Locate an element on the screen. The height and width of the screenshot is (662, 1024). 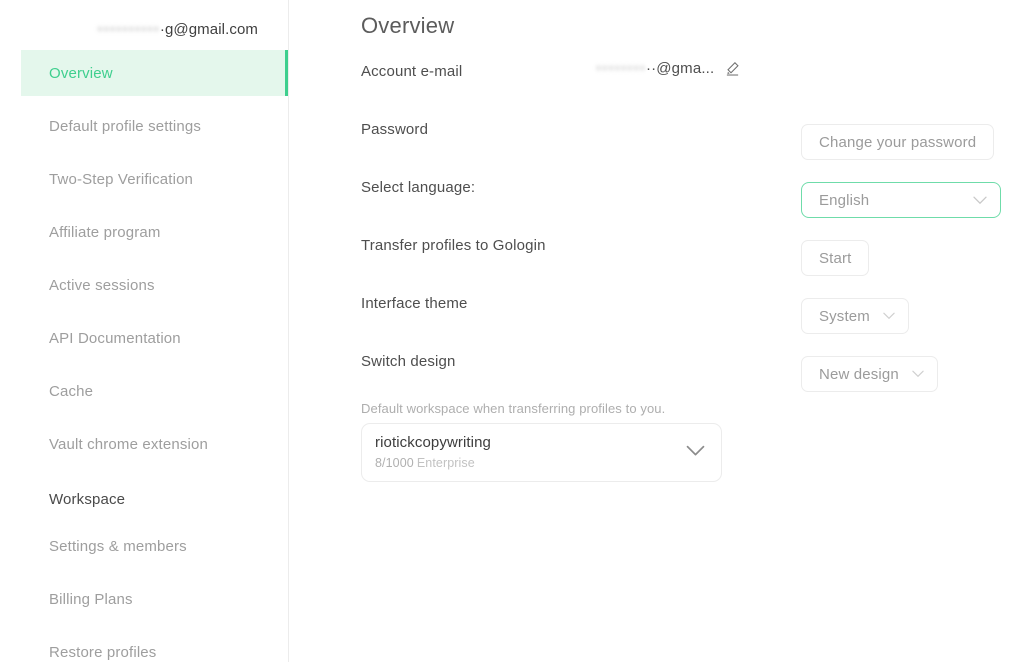
sidebar-item-label: Default profile settings is located at coordinates (125, 126).